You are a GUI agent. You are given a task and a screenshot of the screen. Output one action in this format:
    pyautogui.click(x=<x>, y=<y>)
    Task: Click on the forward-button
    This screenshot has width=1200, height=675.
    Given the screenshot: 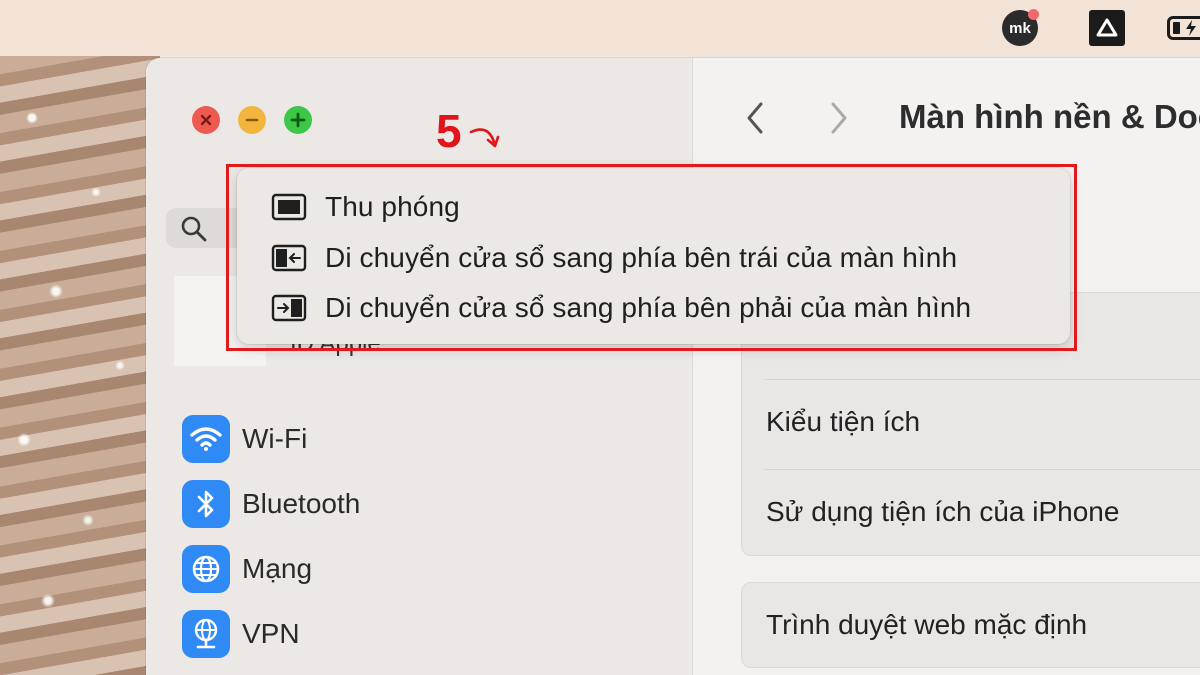 What is the action you would take?
    pyautogui.click(x=839, y=118)
    